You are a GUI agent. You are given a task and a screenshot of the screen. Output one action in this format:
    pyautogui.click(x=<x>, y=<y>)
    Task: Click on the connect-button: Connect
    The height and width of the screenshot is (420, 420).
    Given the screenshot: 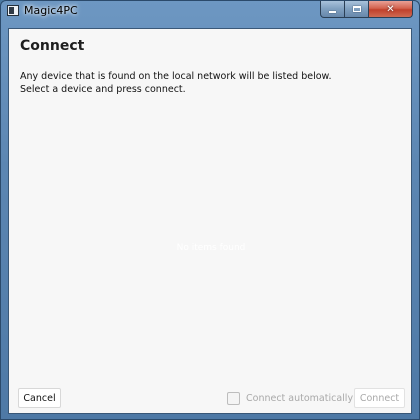 What is the action you would take?
    pyautogui.click(x=379, y=398)
    